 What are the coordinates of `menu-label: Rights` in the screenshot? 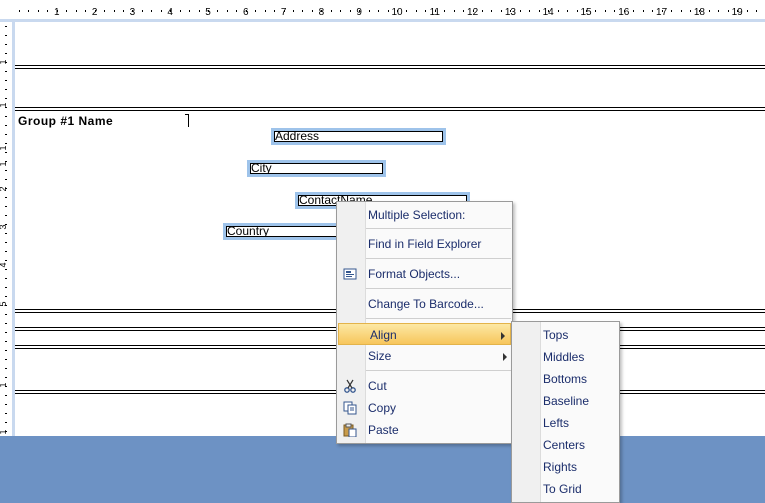 It's located at (560, 467).